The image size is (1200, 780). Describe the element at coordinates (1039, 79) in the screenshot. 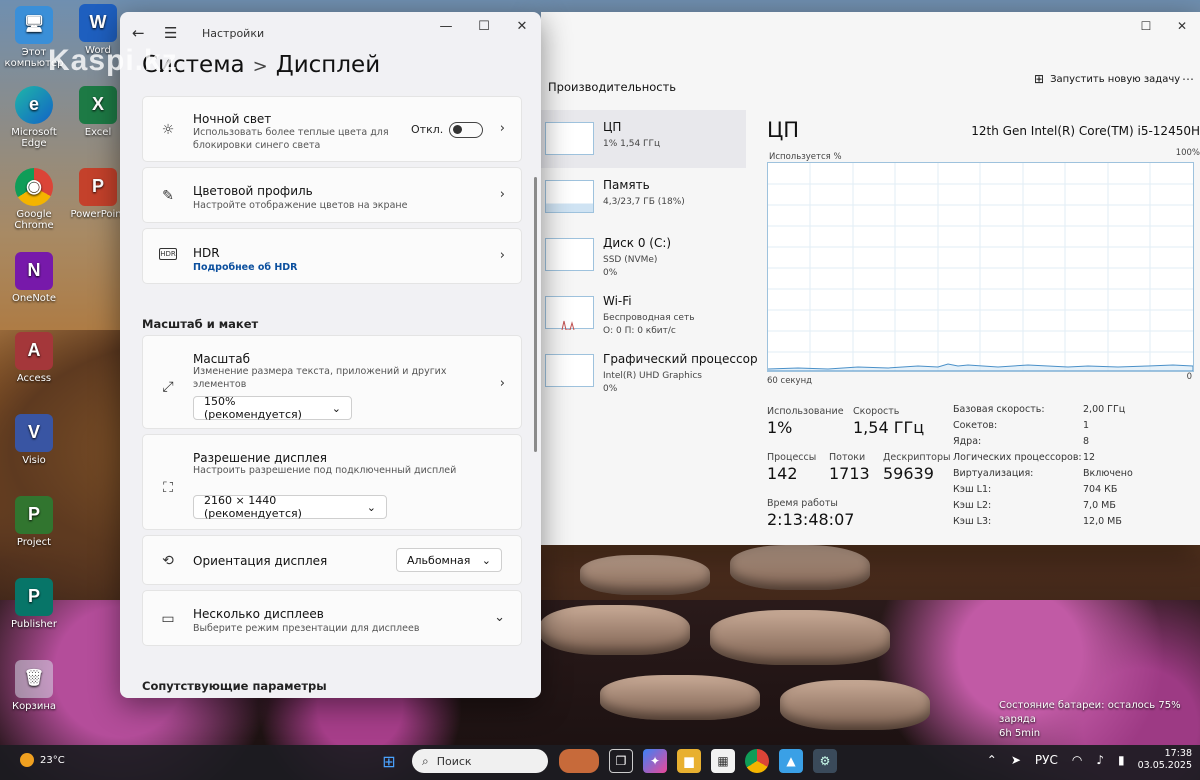

I see `run-task-icon: ⊞` at that location.